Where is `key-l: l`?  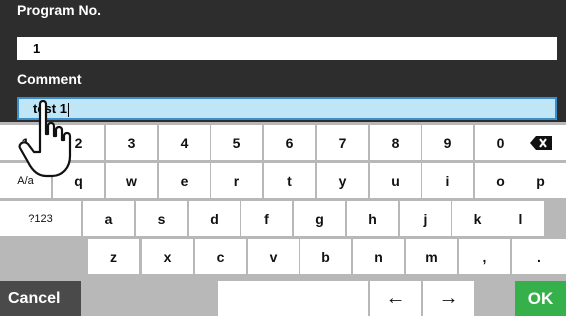 key-l: l is located at coordinates (520, 218).